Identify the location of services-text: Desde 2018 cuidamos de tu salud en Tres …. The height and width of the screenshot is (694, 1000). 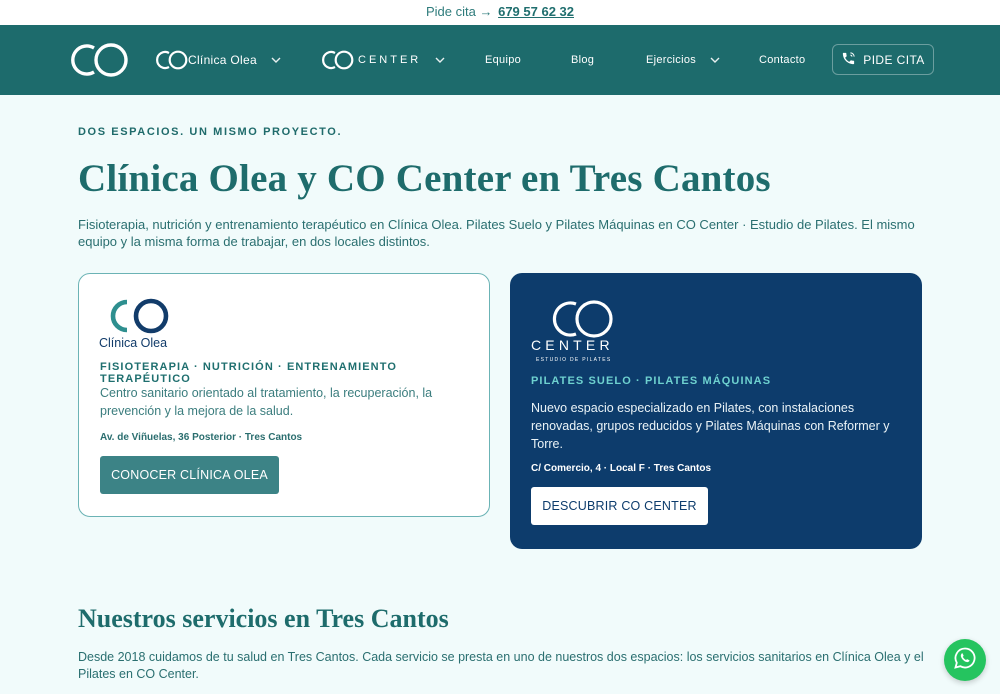
(501, 665).